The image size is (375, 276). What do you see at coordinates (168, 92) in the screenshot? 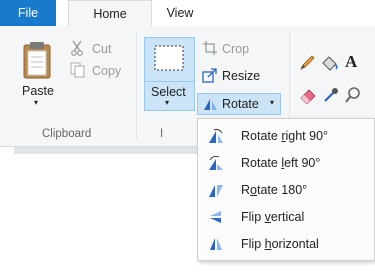
I see `select-label: Select` at bounding box center [168, 92].